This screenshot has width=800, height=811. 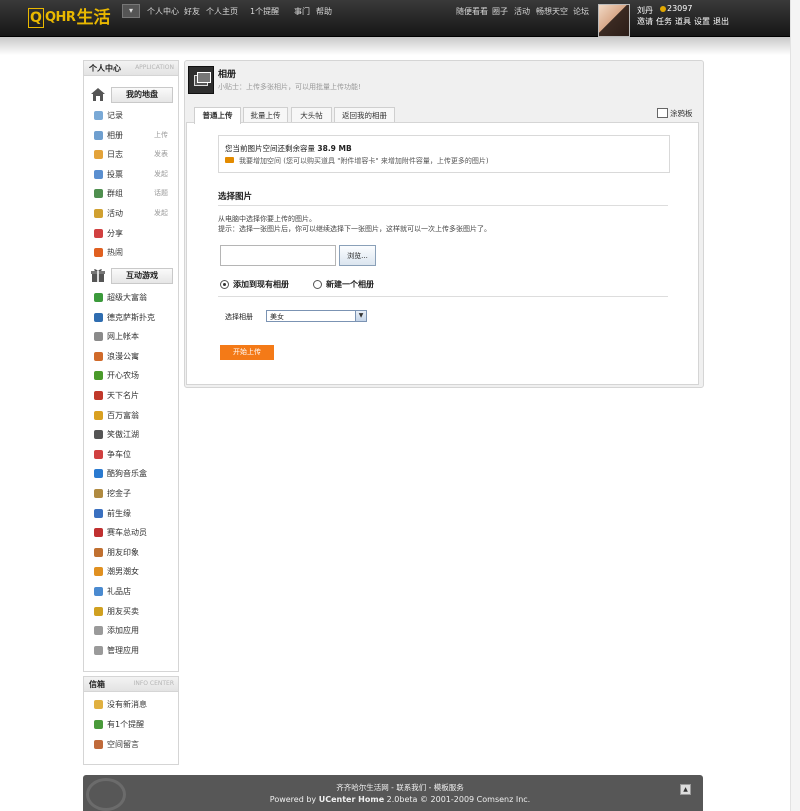 What do you see at coordinates (278, 255) in the screenshot?
I see `file-path-input` at bounding box center [278, 255].